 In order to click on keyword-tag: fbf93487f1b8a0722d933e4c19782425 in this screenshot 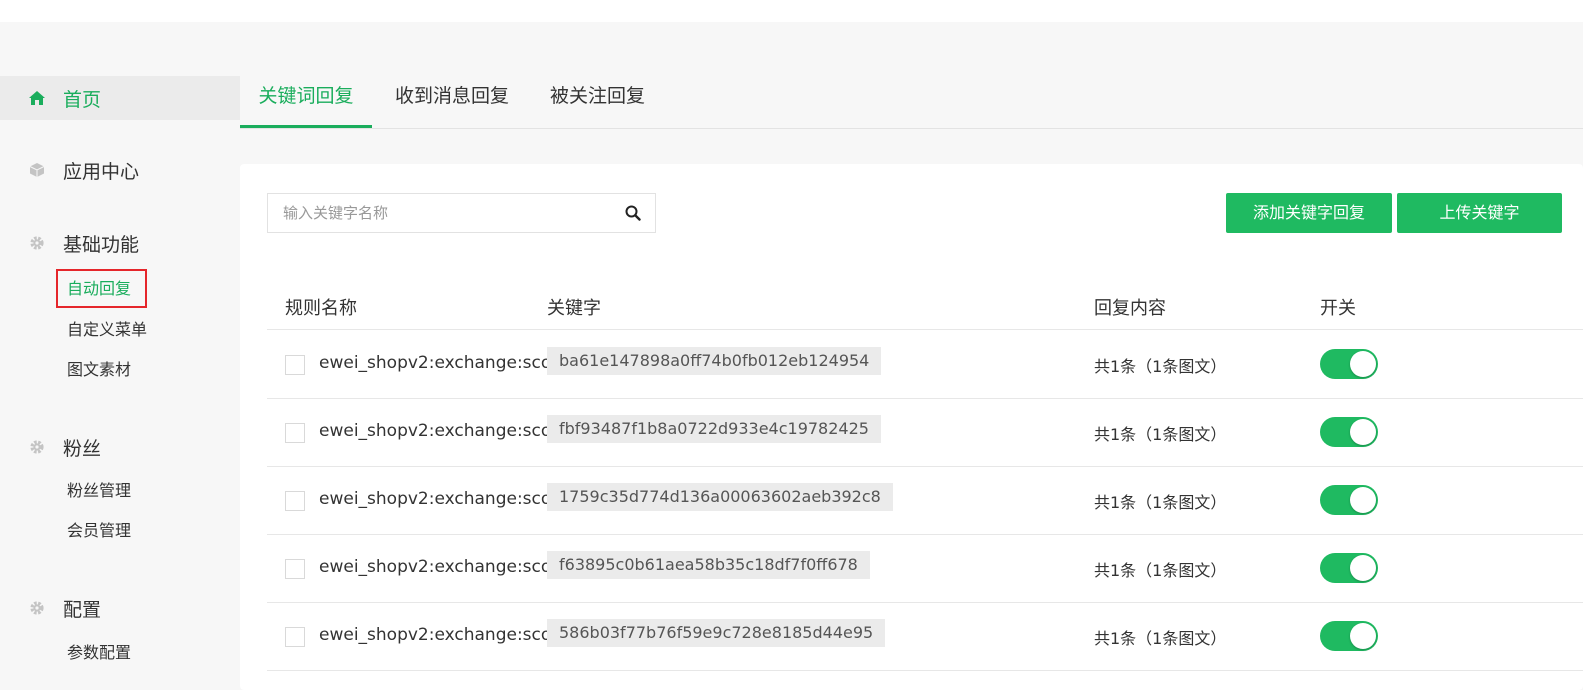, I will do `click(714, 429)`.